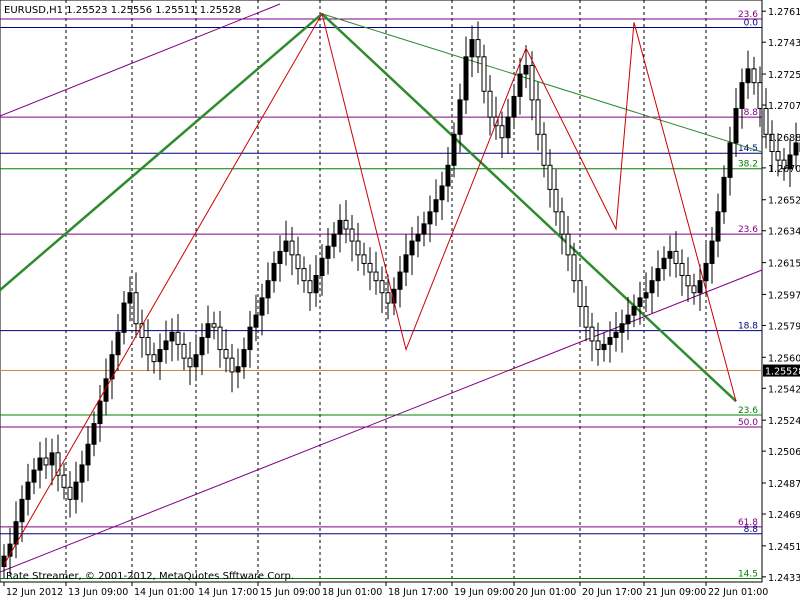 This screenshot has height=600, width=800. What do you see at coordinates (748, 411) in the screenshot?
I see `fib-level-label: 23.6` at bounding box center [748, 411].